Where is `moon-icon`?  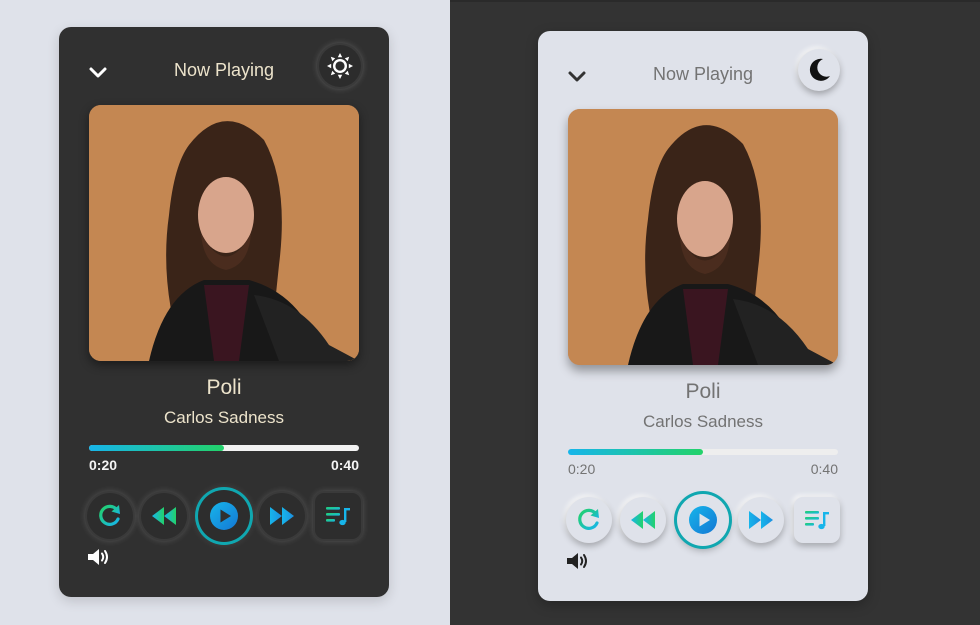 moon-icon is located at coordinates (819, 69).